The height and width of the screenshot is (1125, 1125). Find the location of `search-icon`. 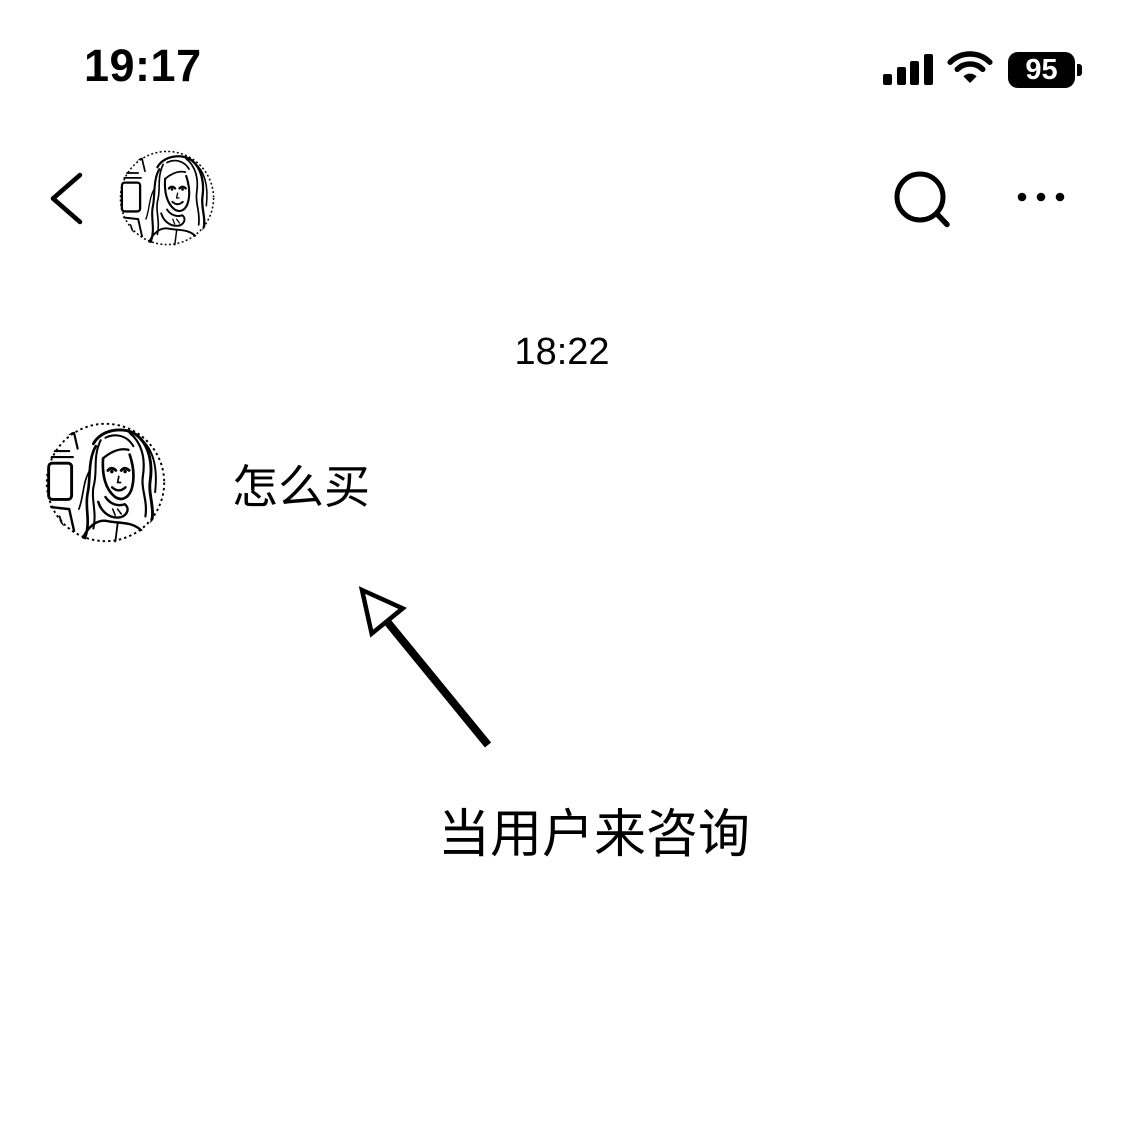

search-icon is located at coordinates (922, 199).